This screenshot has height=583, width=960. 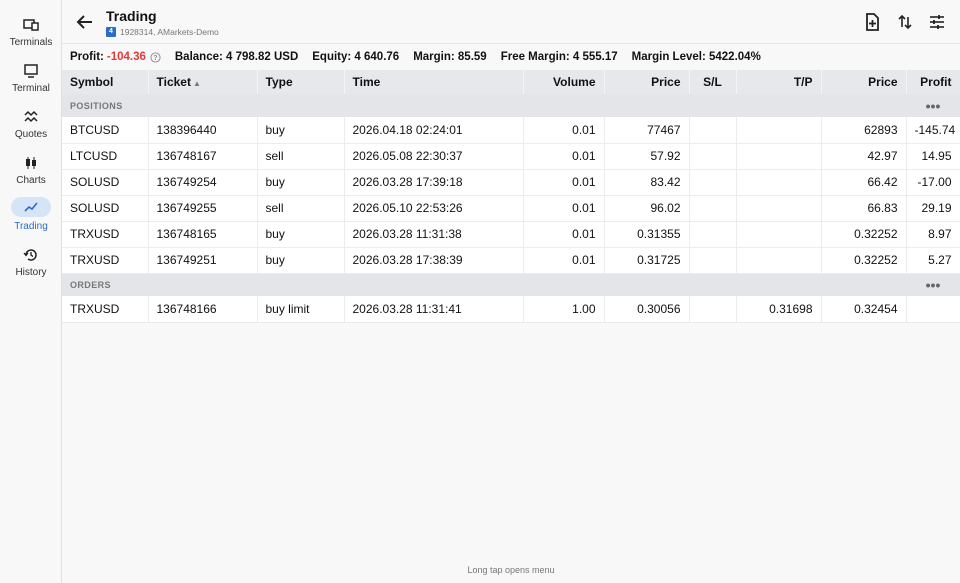 What do you see at coordinates (933, 260) in the screenshot?
I see `cell-profit: 5.27` at bounding box center [933, 260].